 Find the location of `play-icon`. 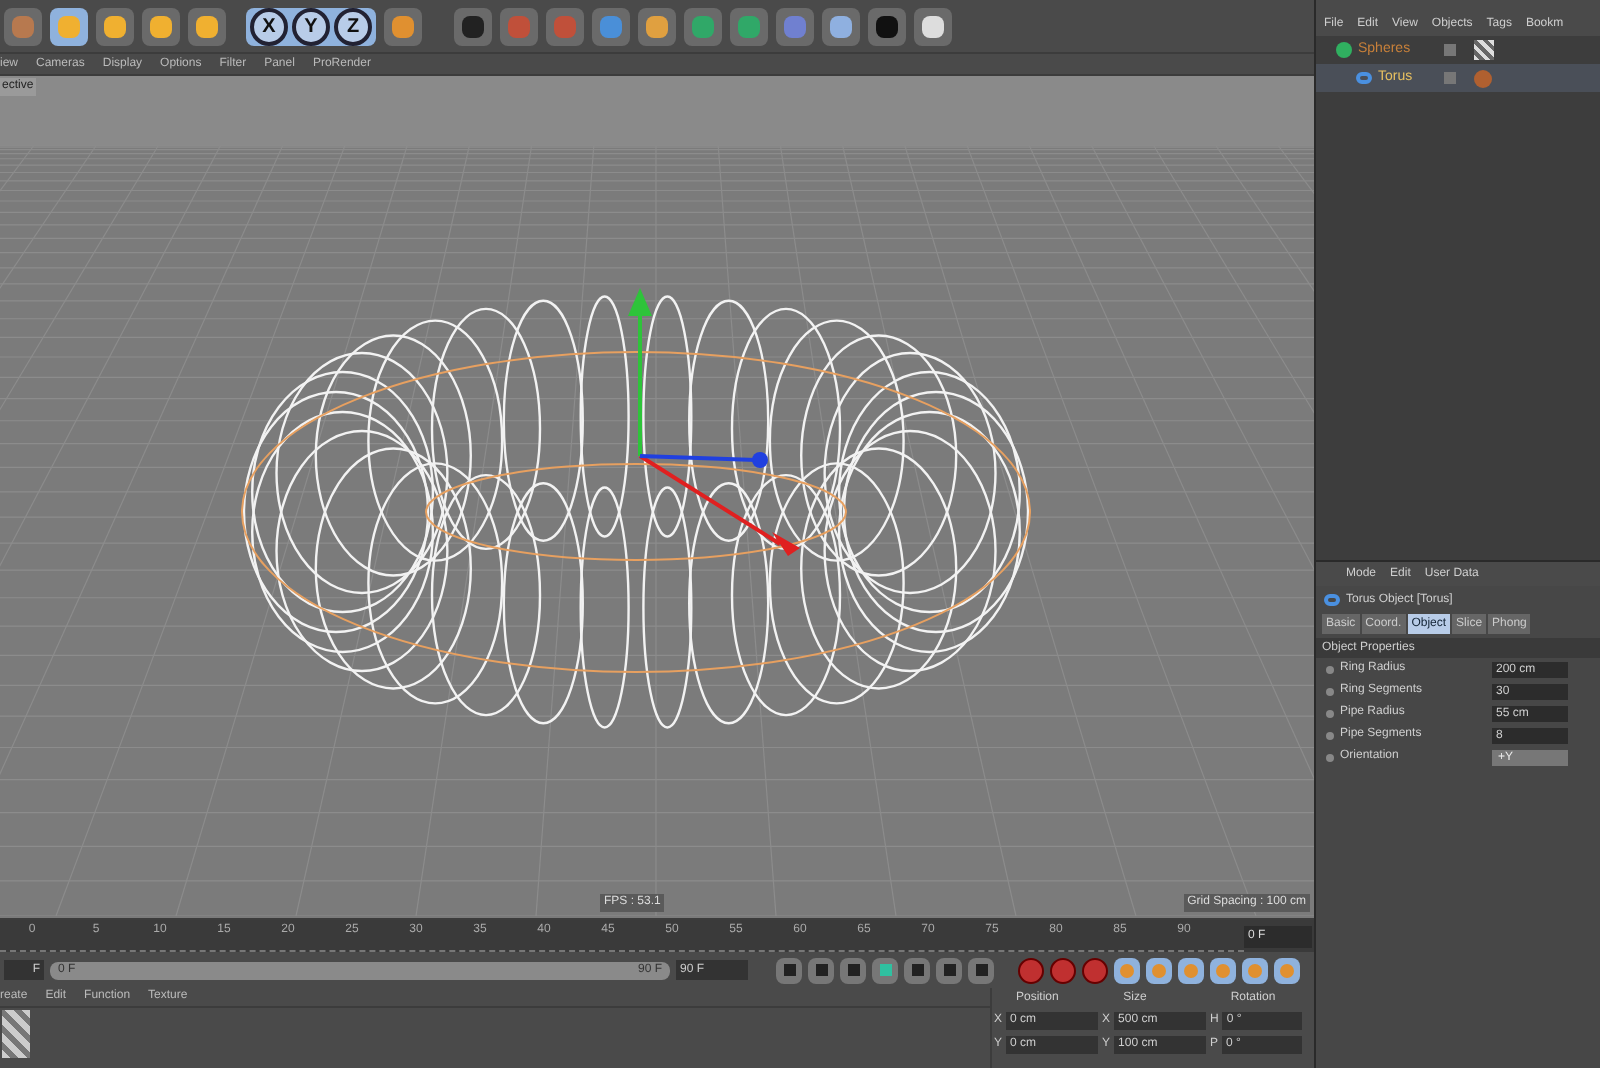

play-icon is located at coordinates (885, 970).